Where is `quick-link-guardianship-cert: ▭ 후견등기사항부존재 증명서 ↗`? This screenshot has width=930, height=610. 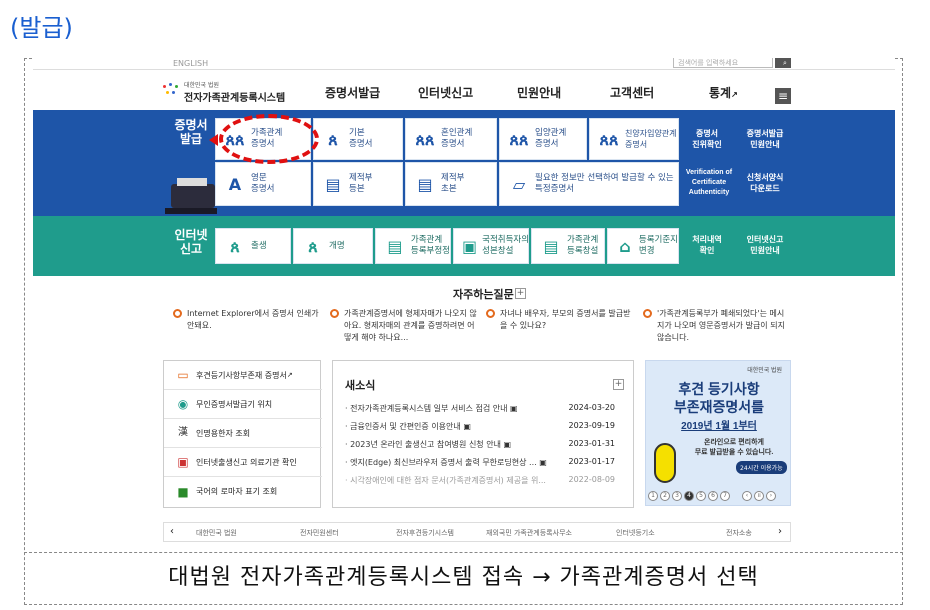
quick-link-guardianship-cert: ▭ 후견등기사항부존재 증명서 ↗ is located at coordinates (243, 375).